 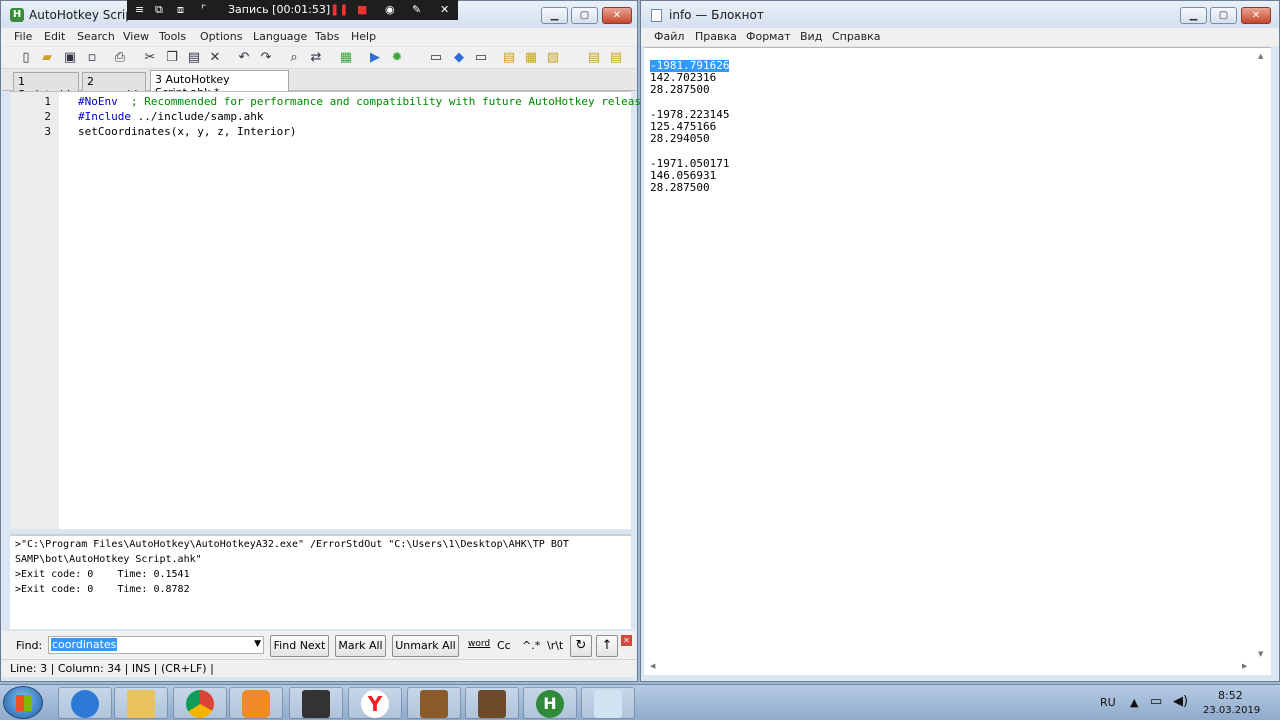 What do you see at coordinates (215, 58) in the screenshot?
I see `delete-icon: ✕` at bounding box center [215, 58].